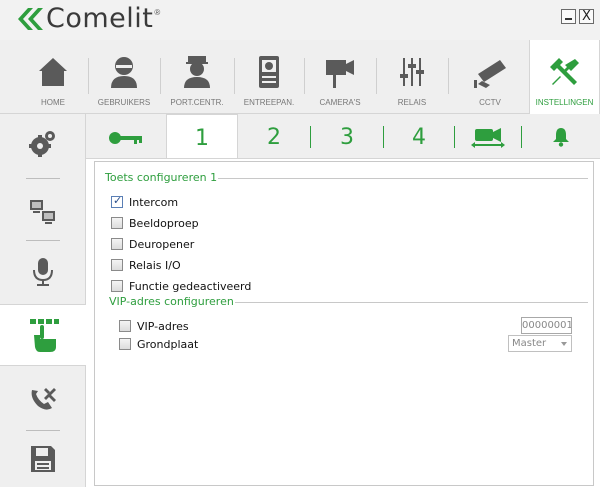  I want to click on beeldoproep-label: Beeldoproep, so click(164, 223).